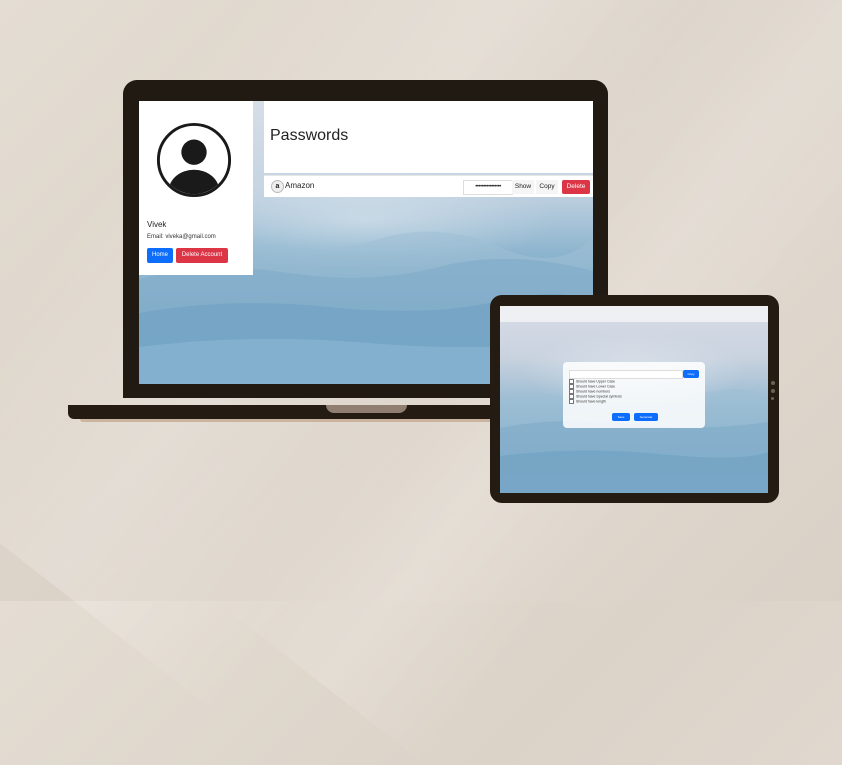 This screenshot has width=842, height=765. I want to click on generated-password-input, so click(626, 374).